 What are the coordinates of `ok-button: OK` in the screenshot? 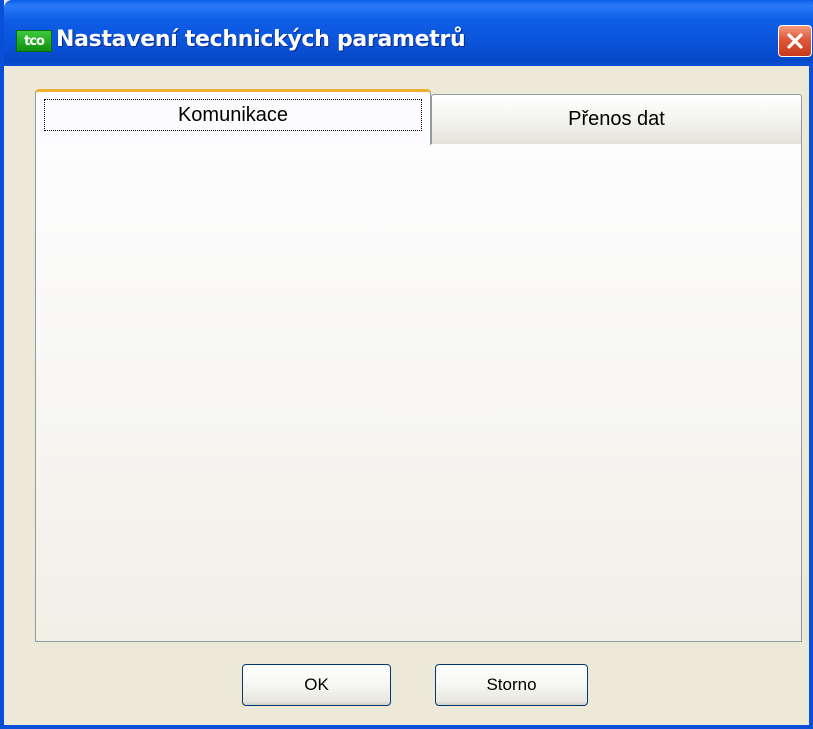 It's located at (316, 685).